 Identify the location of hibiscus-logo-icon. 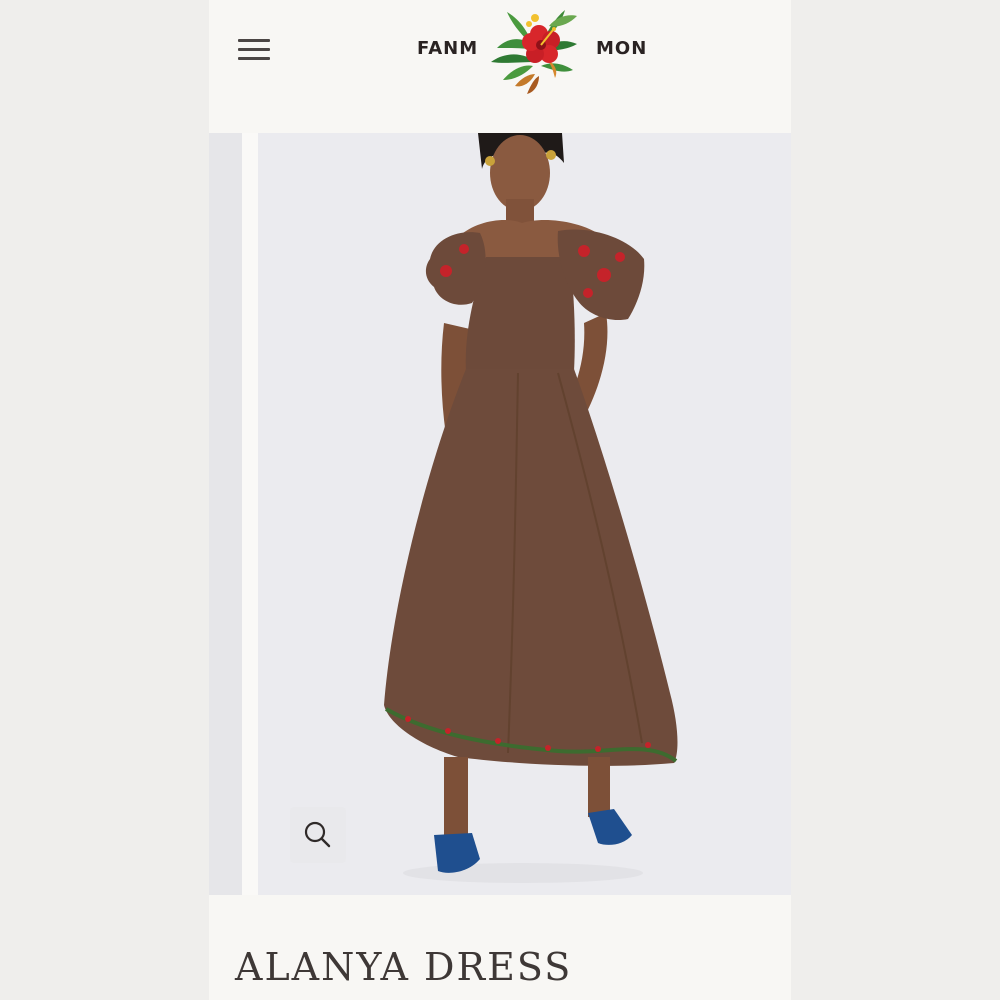
(533, 51).